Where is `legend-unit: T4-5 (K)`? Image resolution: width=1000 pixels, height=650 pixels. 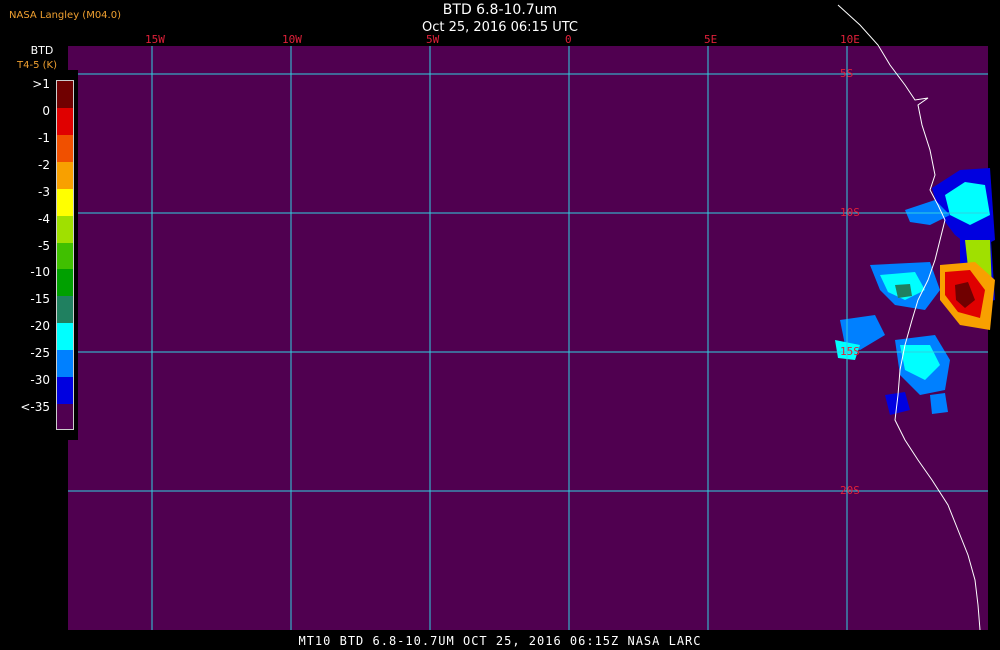
legend-unit: T4-5 (K) is located at coordinates (37, 65).